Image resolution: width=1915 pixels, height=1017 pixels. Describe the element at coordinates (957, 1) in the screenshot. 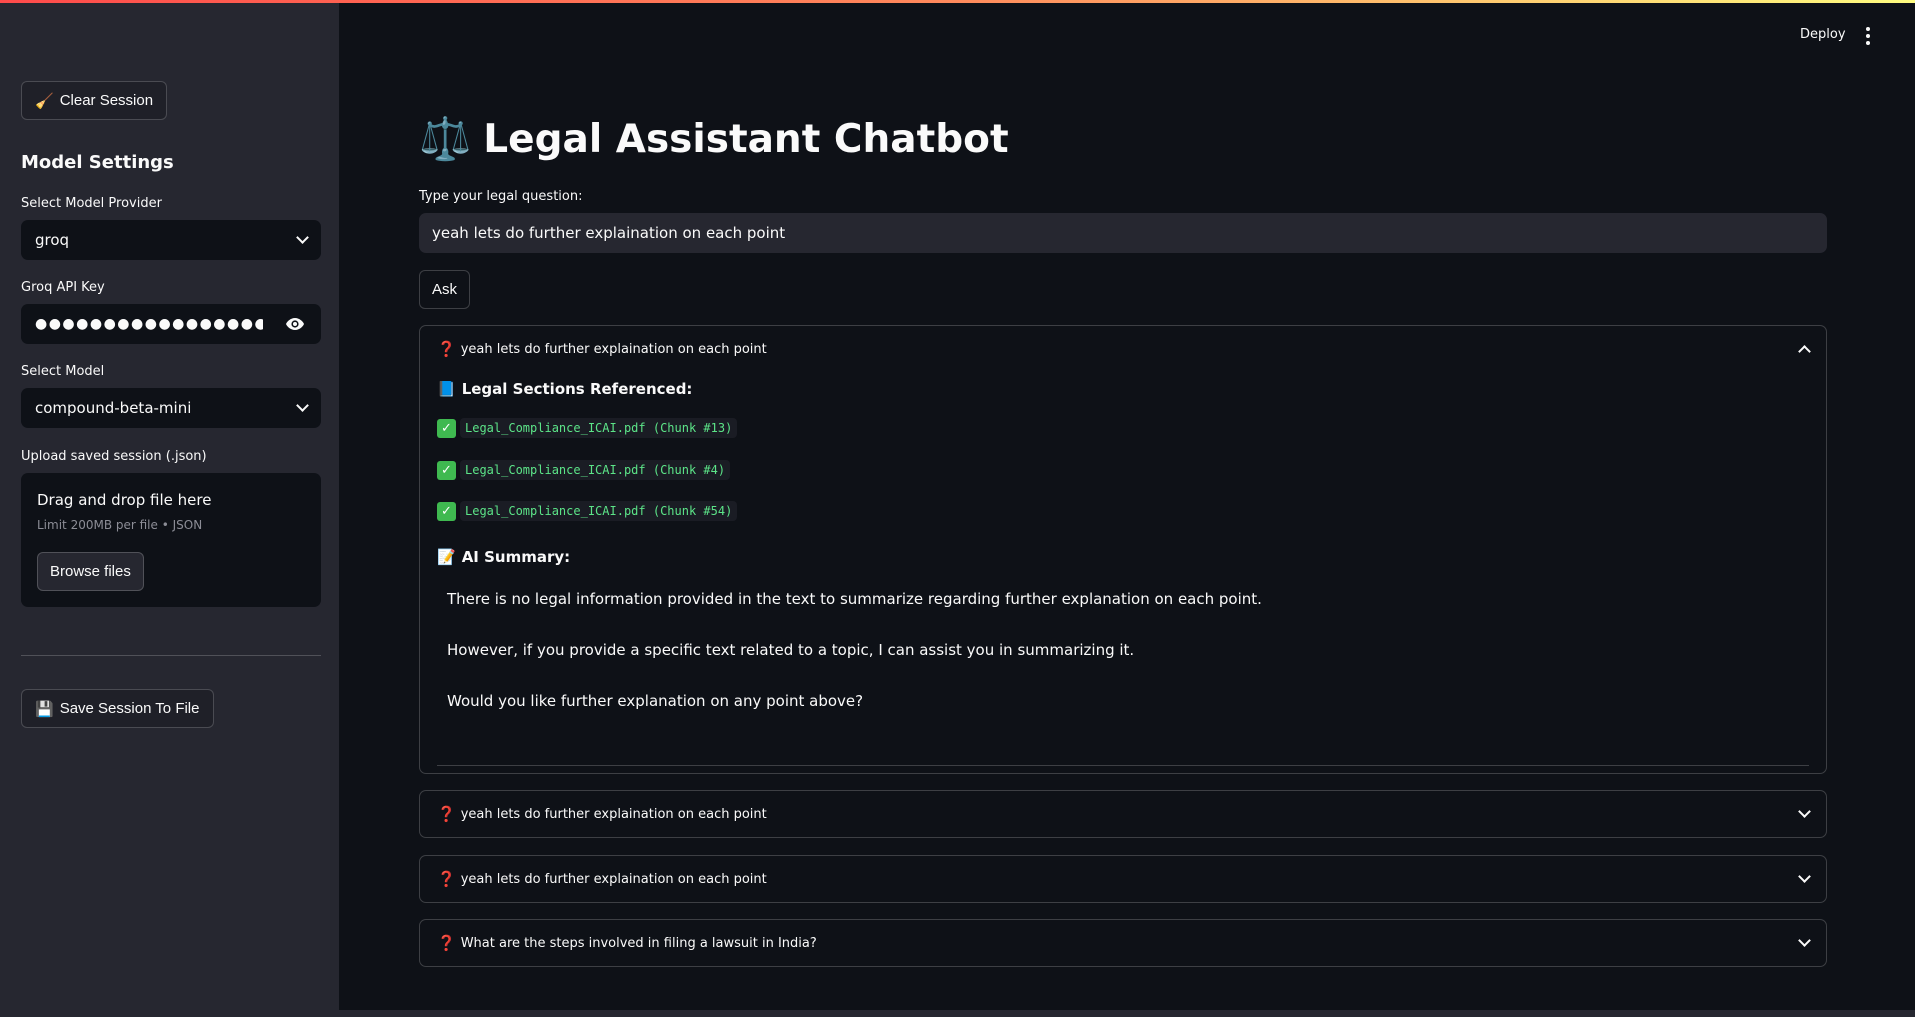

I see `top-accent-bar` at that location.